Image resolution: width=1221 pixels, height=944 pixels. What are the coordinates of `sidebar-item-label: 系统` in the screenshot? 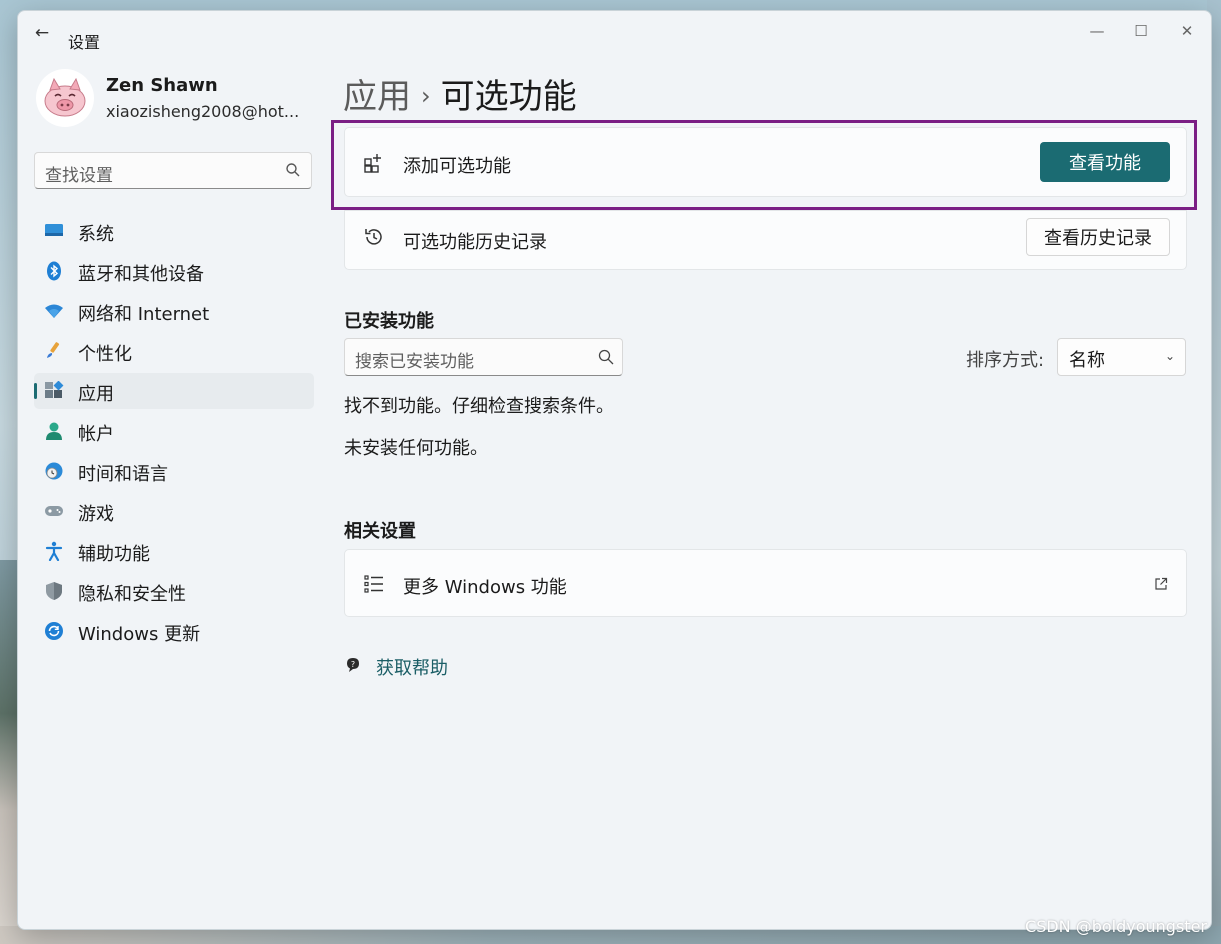 It's located at (96, 234).